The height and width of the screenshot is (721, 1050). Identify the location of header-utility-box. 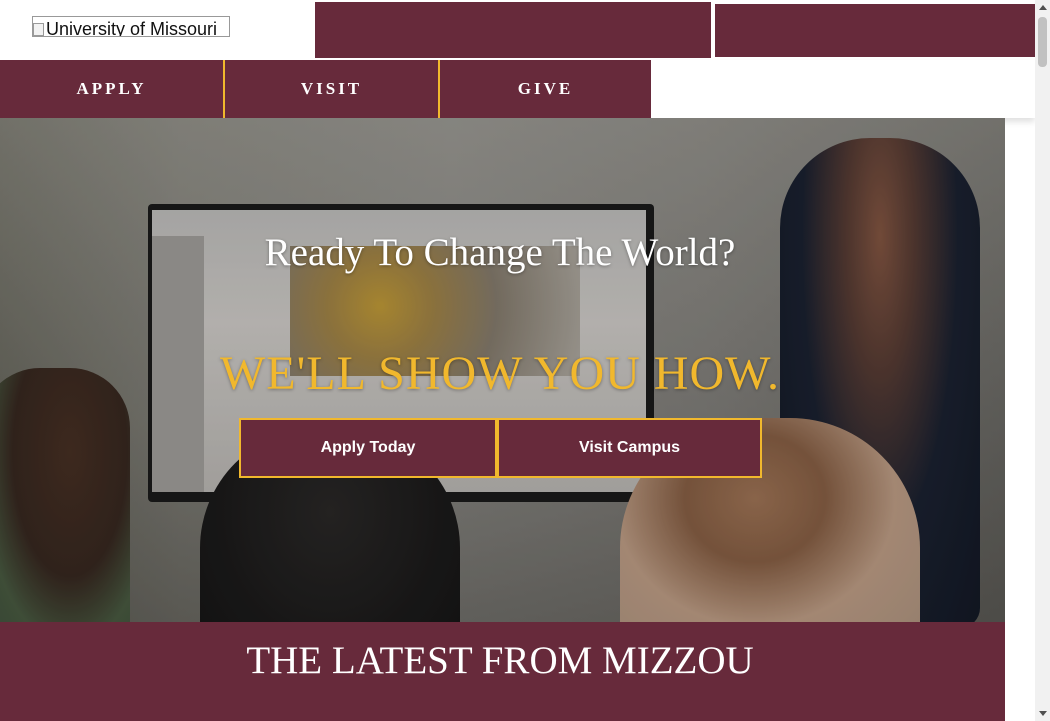
(513, 30).